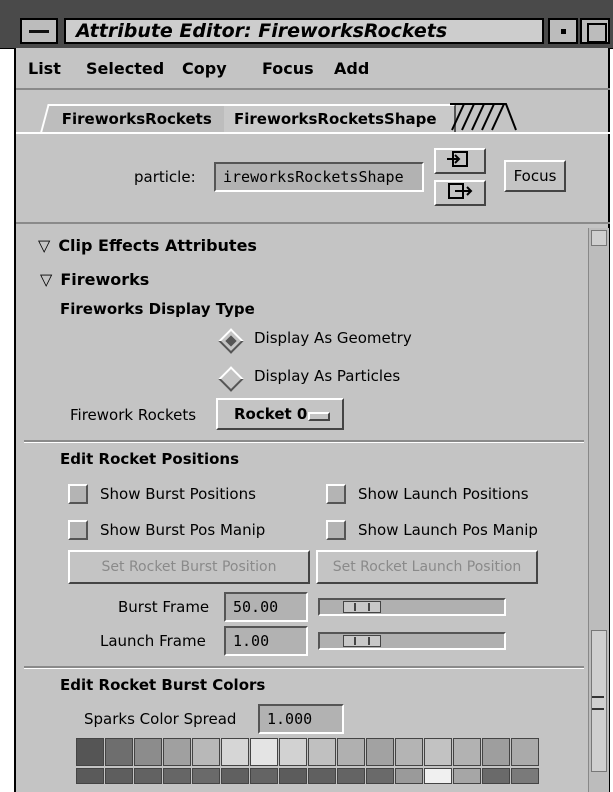  I want to click on show-launch-positions-checkbox, so click(336, 494).